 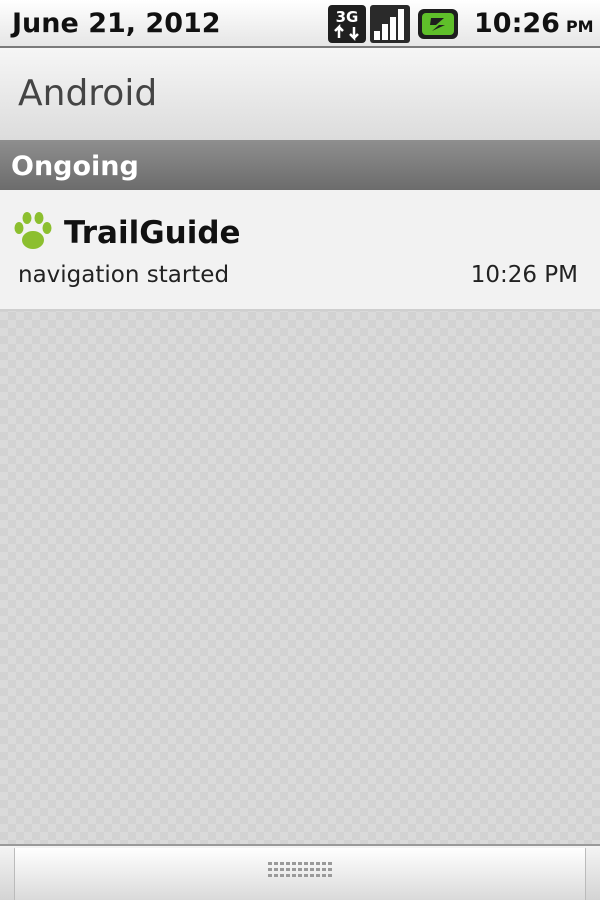 I want to click on status-date: June 21, 2012, so click(x=116, y=23).